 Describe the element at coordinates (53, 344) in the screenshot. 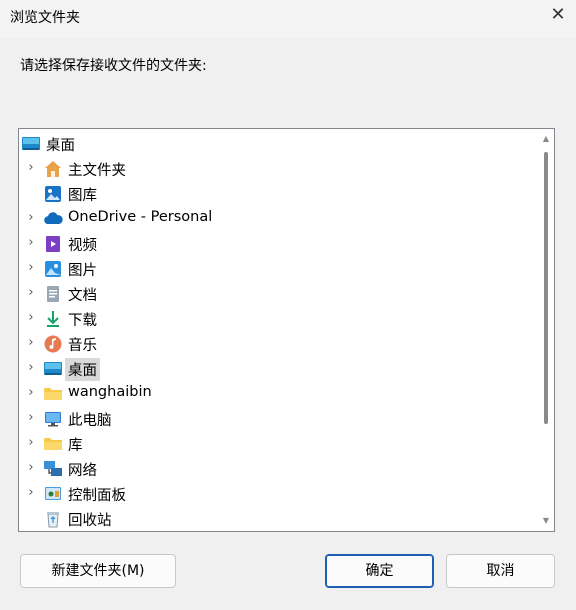

I see `music-icon` at that location.